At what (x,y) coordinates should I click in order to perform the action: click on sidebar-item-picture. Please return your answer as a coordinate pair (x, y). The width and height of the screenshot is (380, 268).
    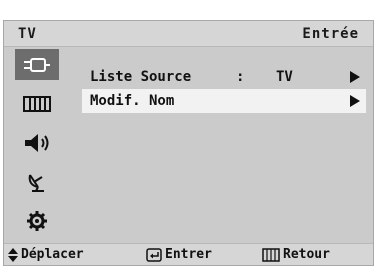
    Looking at the image, I should click on (37, 103).